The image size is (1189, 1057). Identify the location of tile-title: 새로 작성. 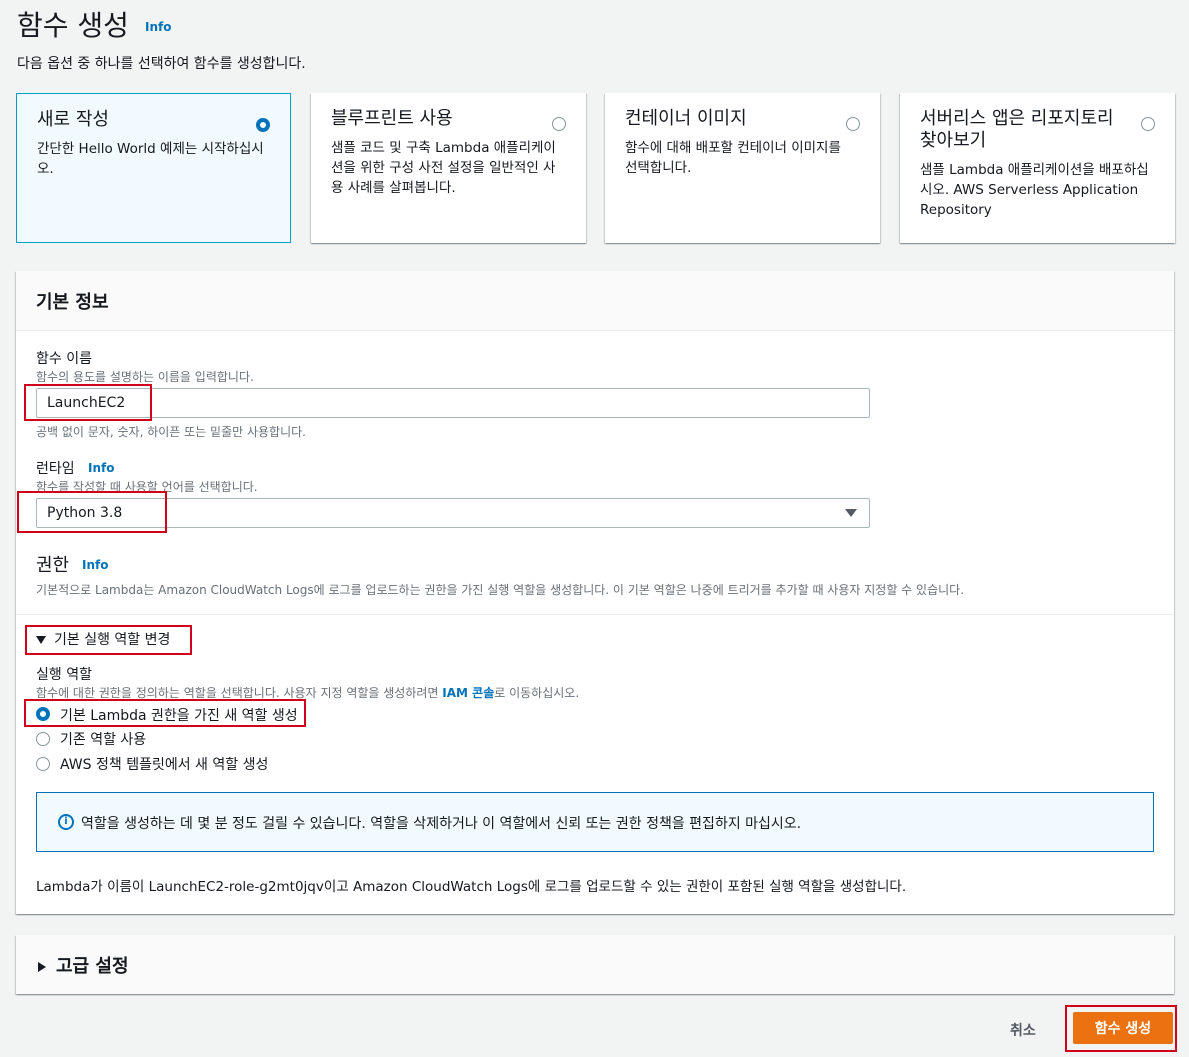
(73, 119).